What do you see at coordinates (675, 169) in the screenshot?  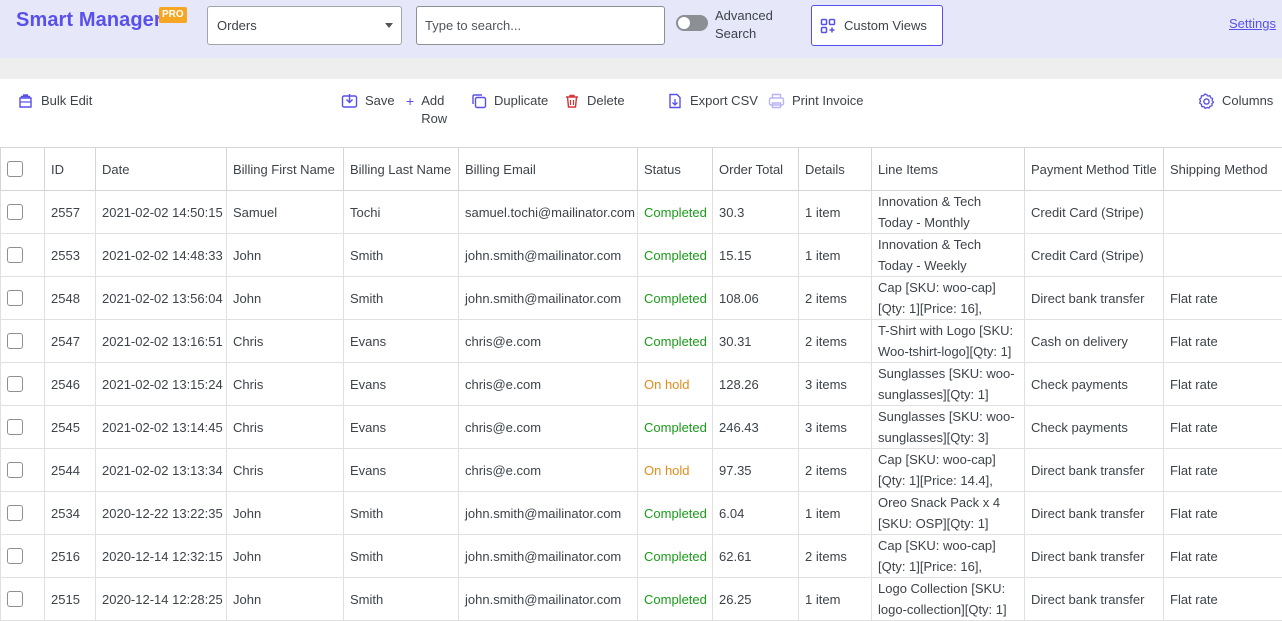 I see `column-header-status: Status` at bounding box center [675, 169].